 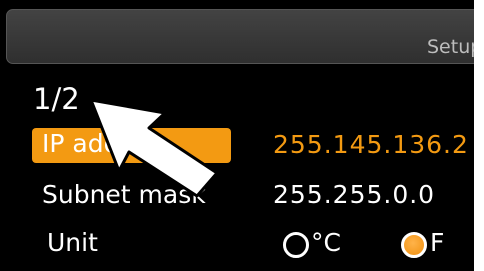 What do you see at coordinates (106, 143) in the screenshot?
I see `ip-address-label: IP address` at bounding box center [106, 143].